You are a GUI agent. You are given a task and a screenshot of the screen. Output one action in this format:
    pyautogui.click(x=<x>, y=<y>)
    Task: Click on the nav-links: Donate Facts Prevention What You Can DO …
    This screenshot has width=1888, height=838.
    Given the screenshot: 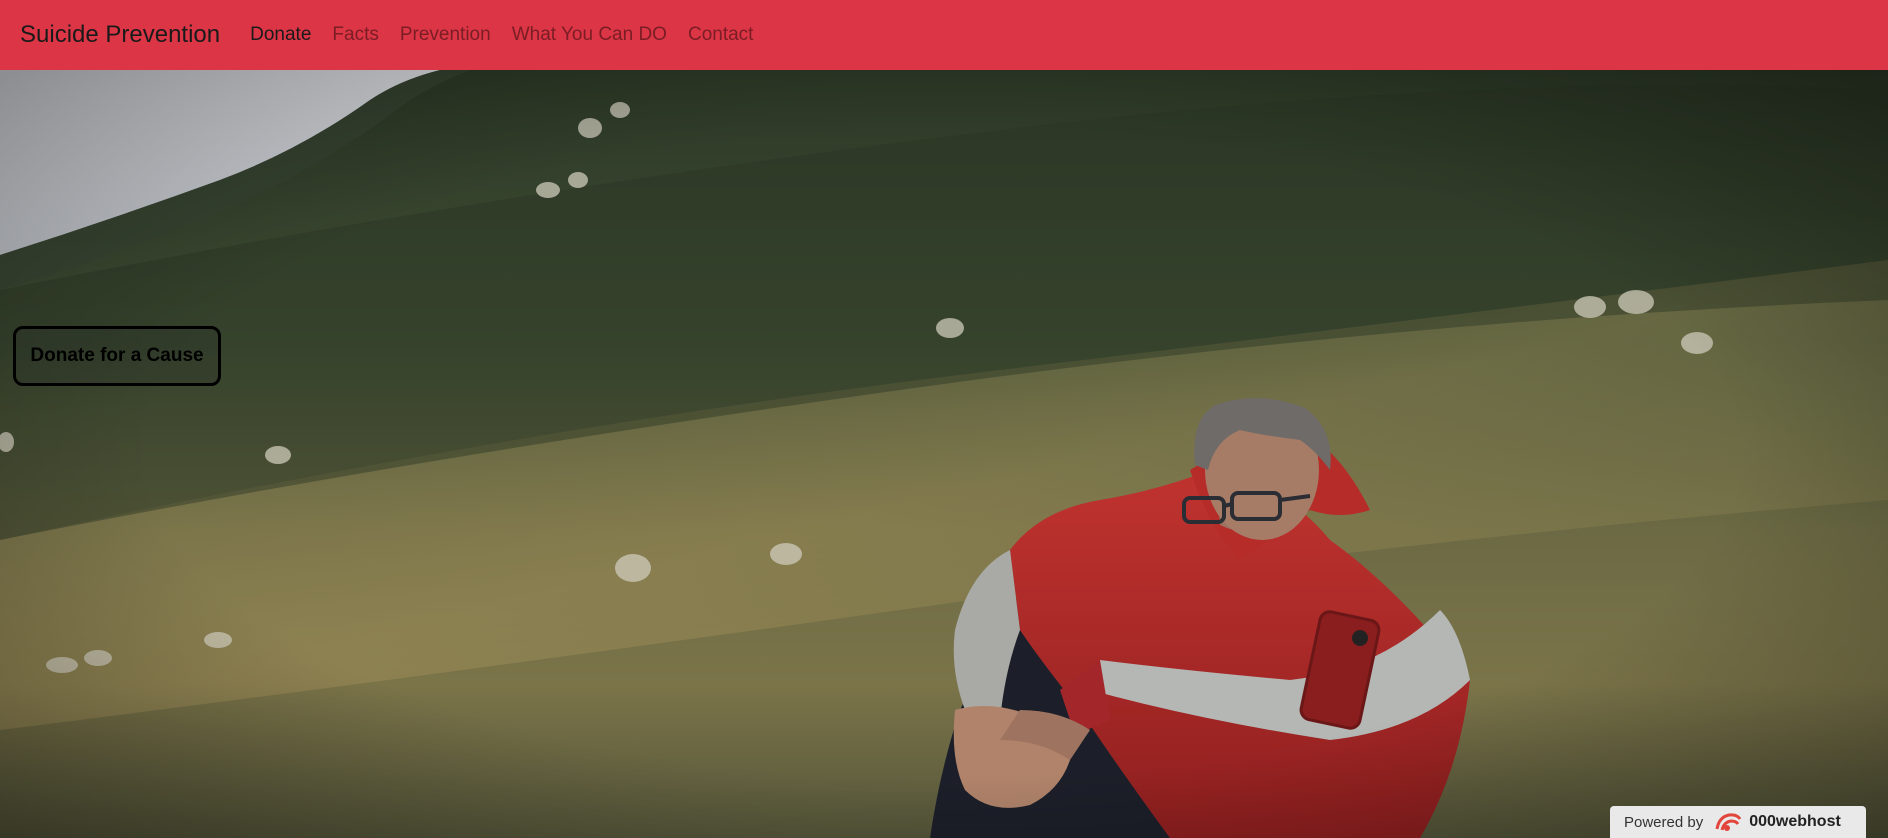 What is the action you would take?
    pyautogui.click(x=512, y=35)
    